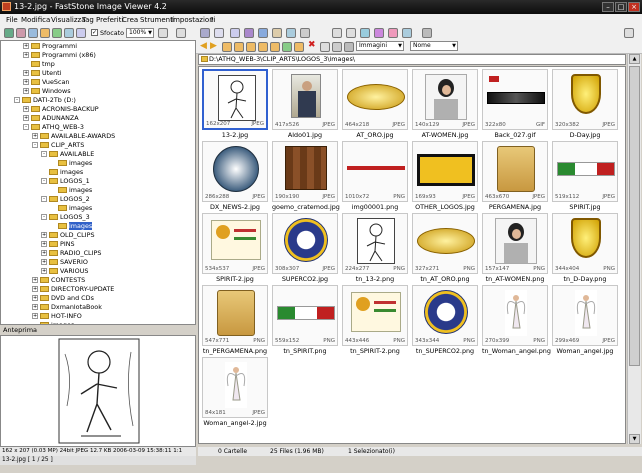 This screenshot has width=642, height=473. What do you see at coordinates (45, 100) in the screenshot?
I see `tree-node: - DATI-2Tb (D:)` at bounding box center [45, 100].